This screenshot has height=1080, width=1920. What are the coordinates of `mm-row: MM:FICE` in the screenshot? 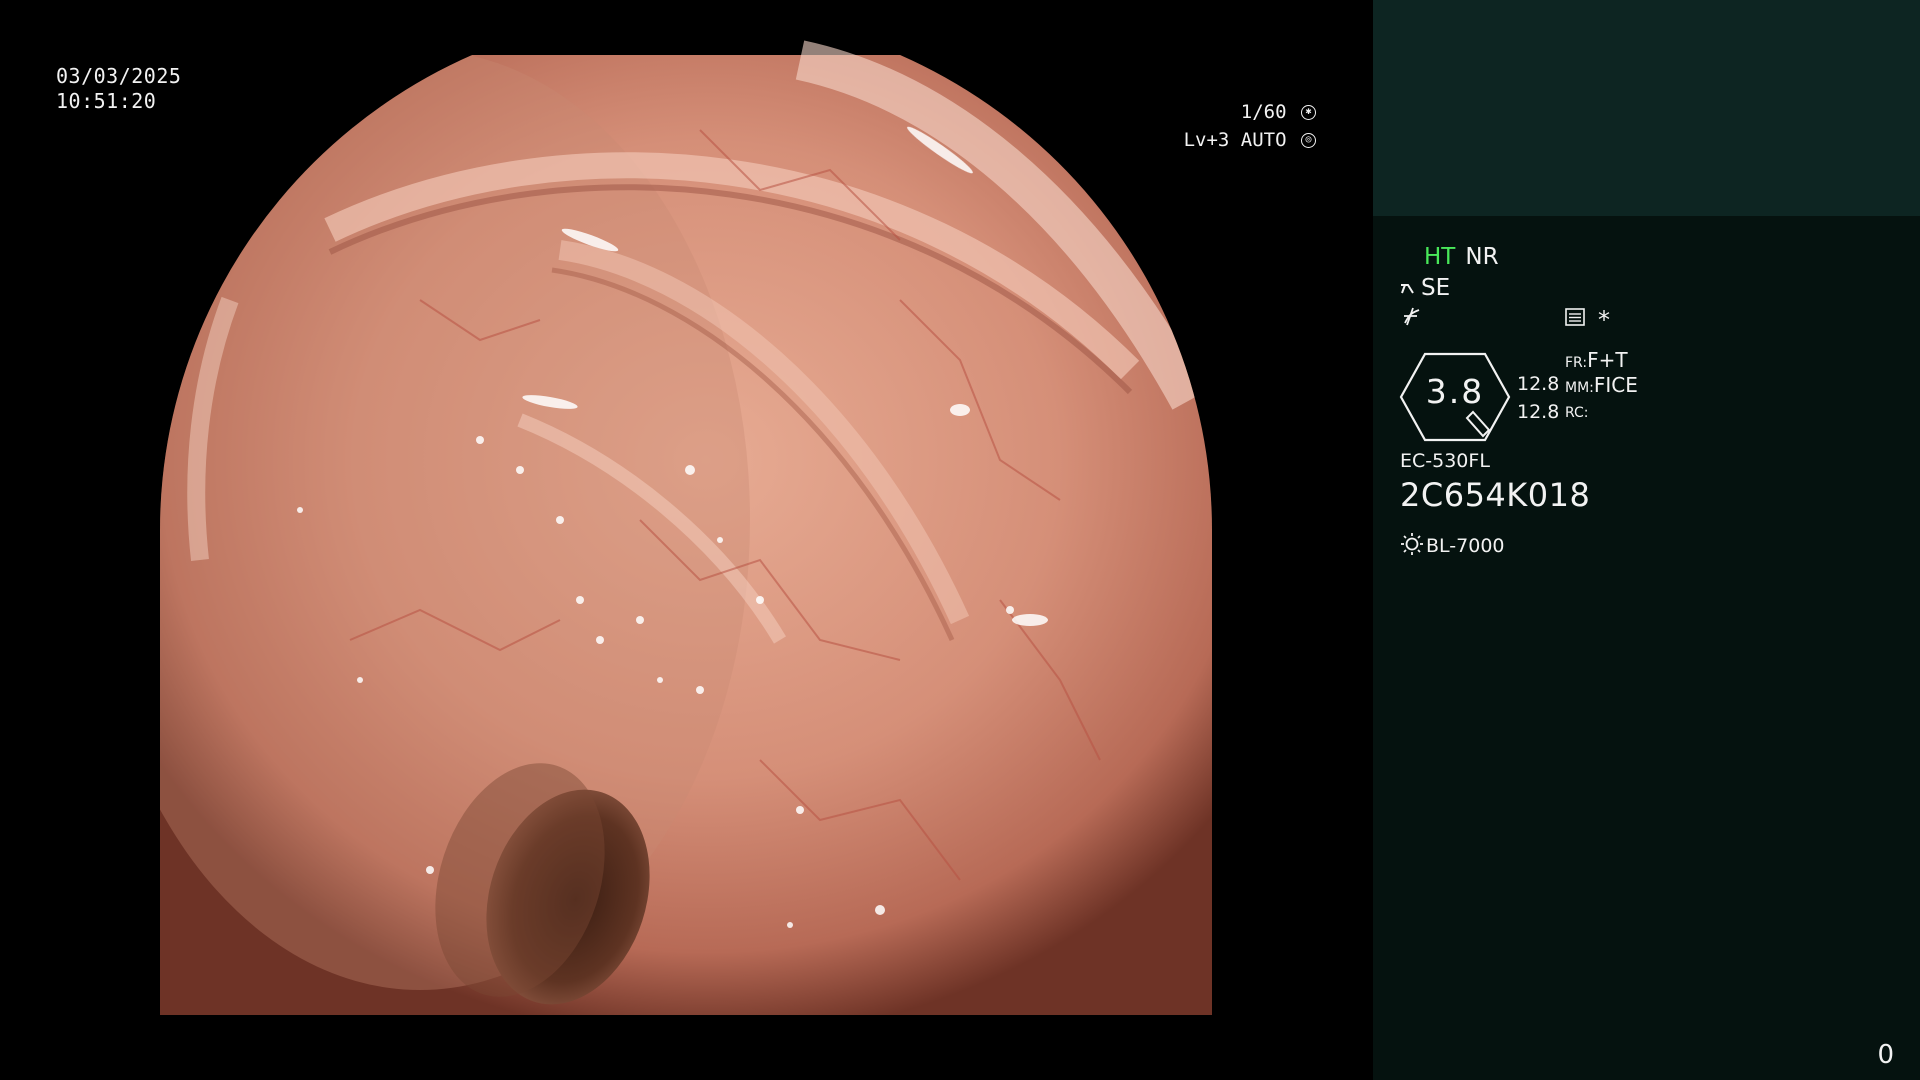 It's located at (1601, 385).